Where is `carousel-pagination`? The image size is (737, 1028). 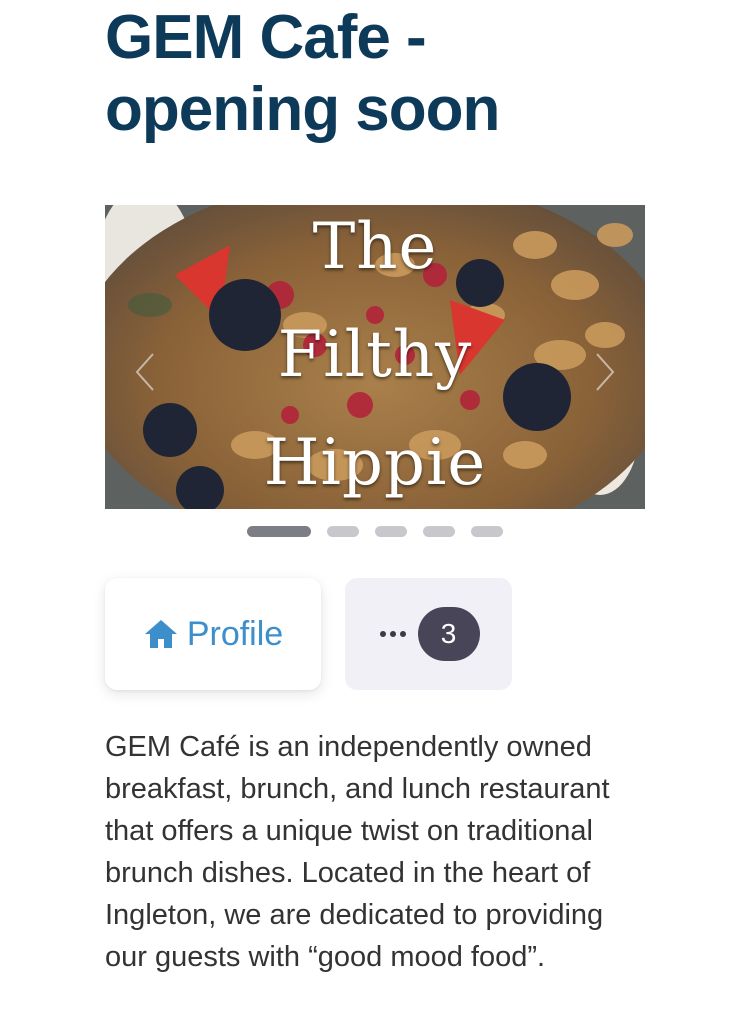
carousel-pagination is located at coordinates (375, 531).